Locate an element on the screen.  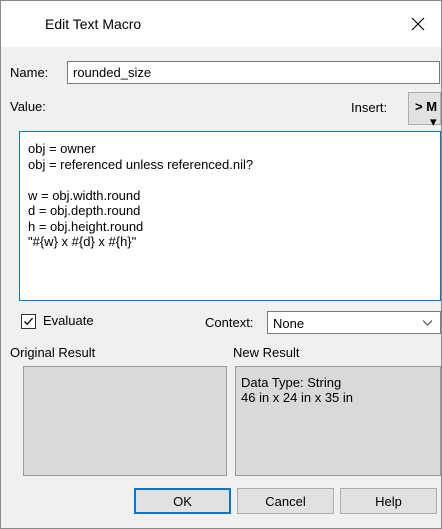
close-icon is located at coordinates (418, 24).